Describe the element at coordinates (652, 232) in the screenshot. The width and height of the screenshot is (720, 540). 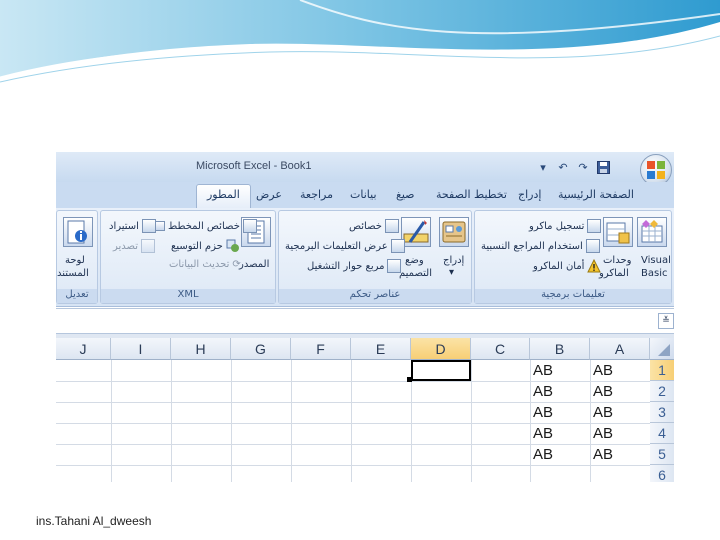
I see `visual-basic-icon` at that location.